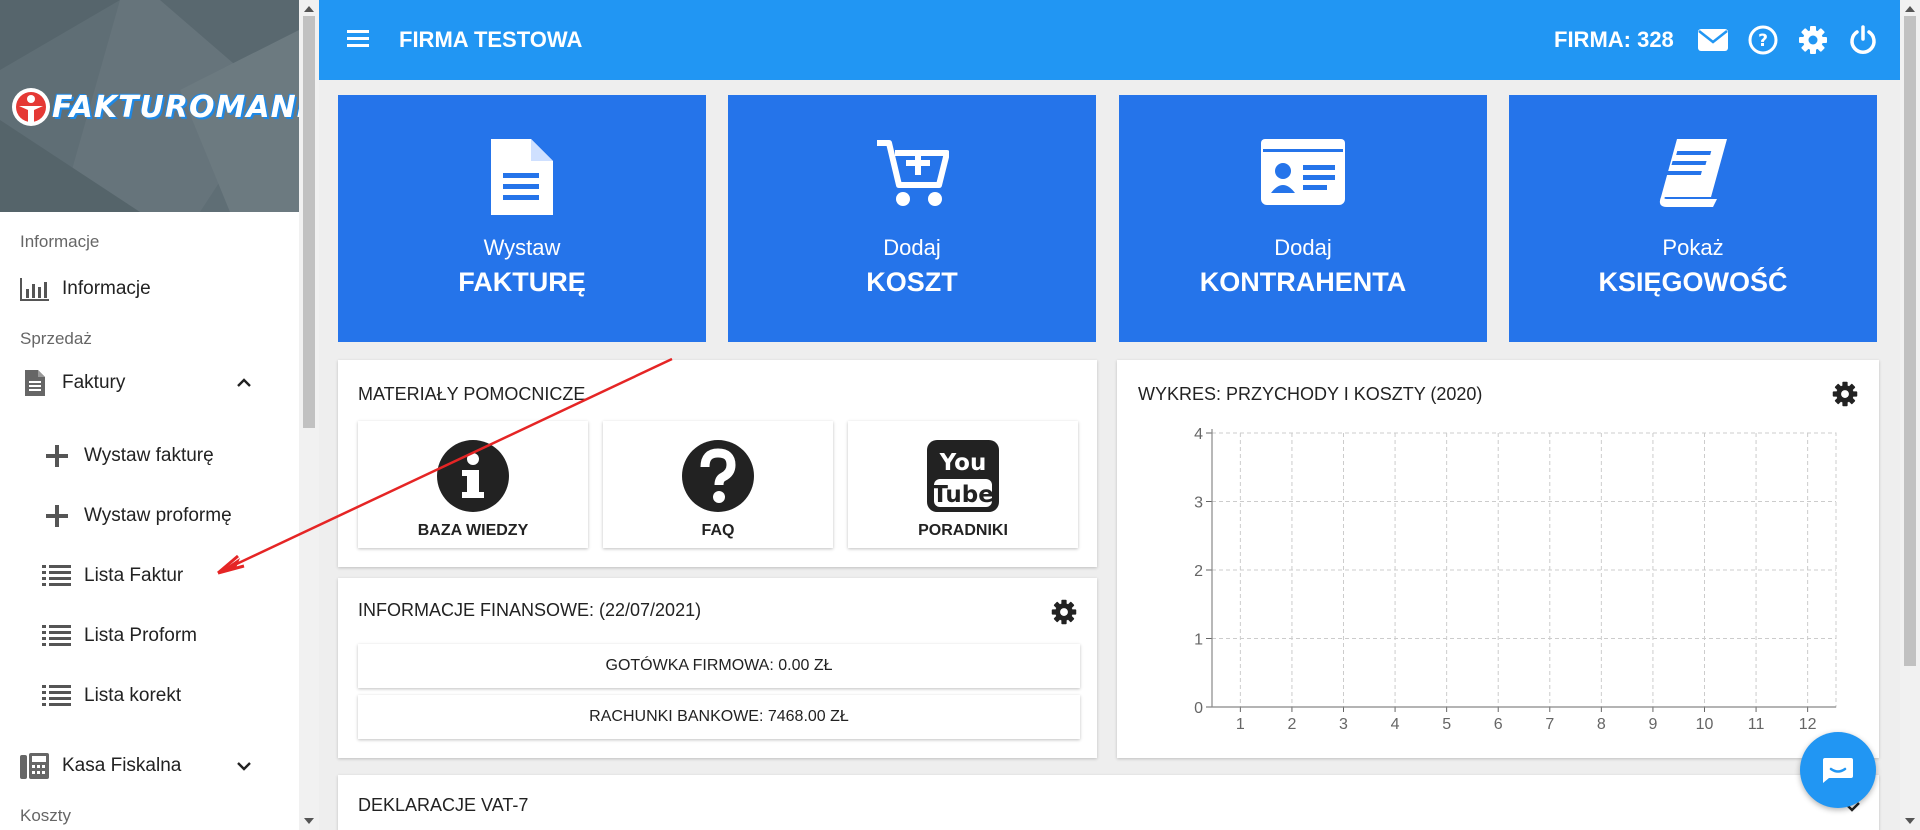 The image size is (1920, 830). I want to click on section-koszty: Koszty, so click(46, 815).